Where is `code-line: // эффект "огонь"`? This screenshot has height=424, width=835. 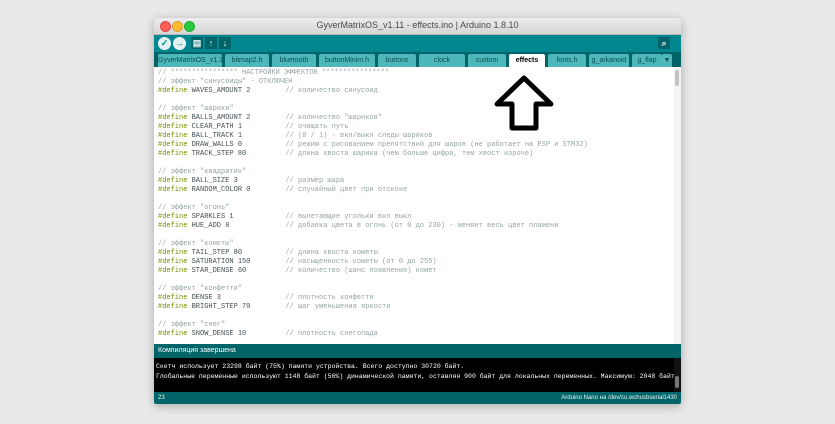 code-line: // эффект "огонь" is located at coordinates (193, 208).